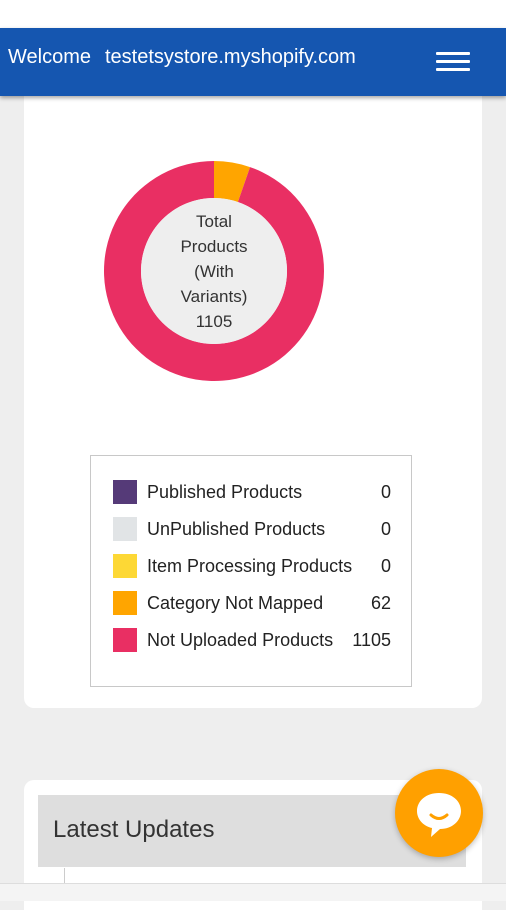 This screenshot has width=506, height=910. I want to click on store-name: testetsystore.myshopify.com, so click(230, 57).